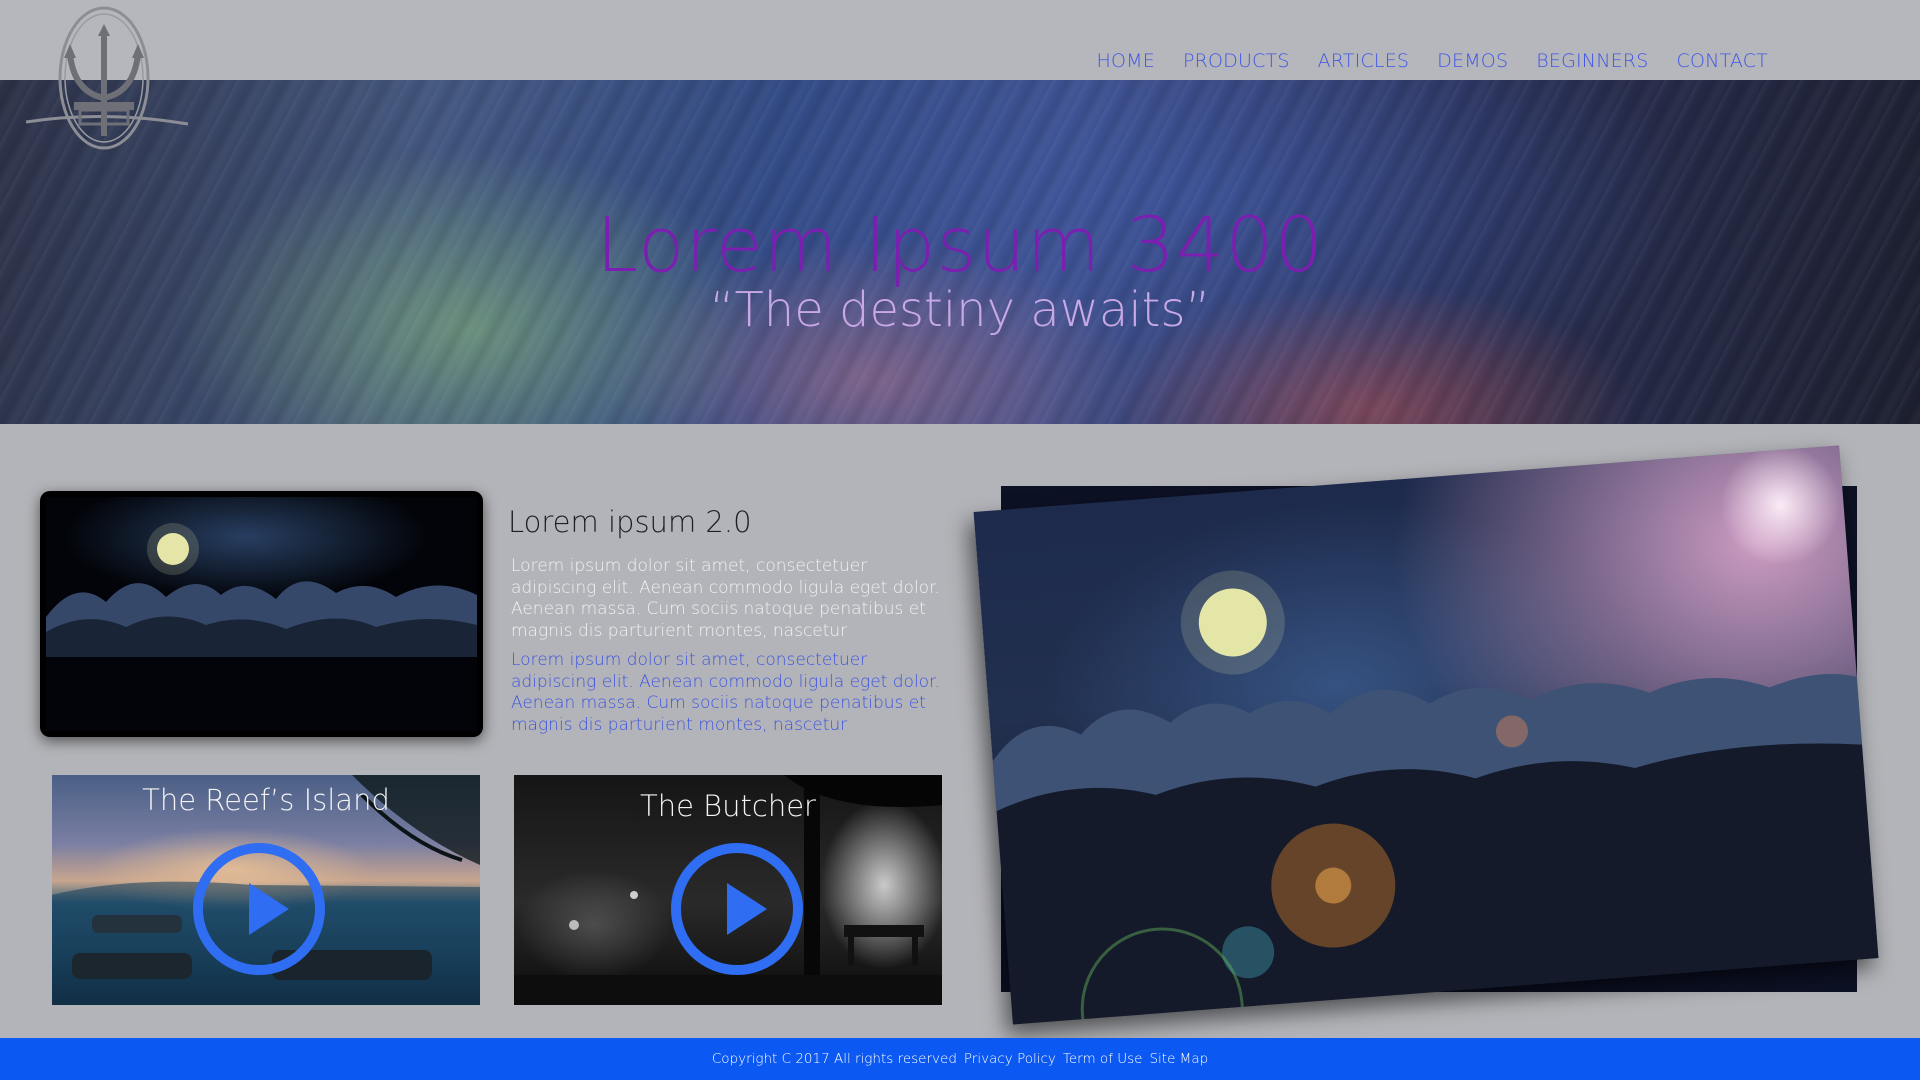 This screenshot has height=1080, width=1920. I want to click on trident-icon, so click(107, 78).